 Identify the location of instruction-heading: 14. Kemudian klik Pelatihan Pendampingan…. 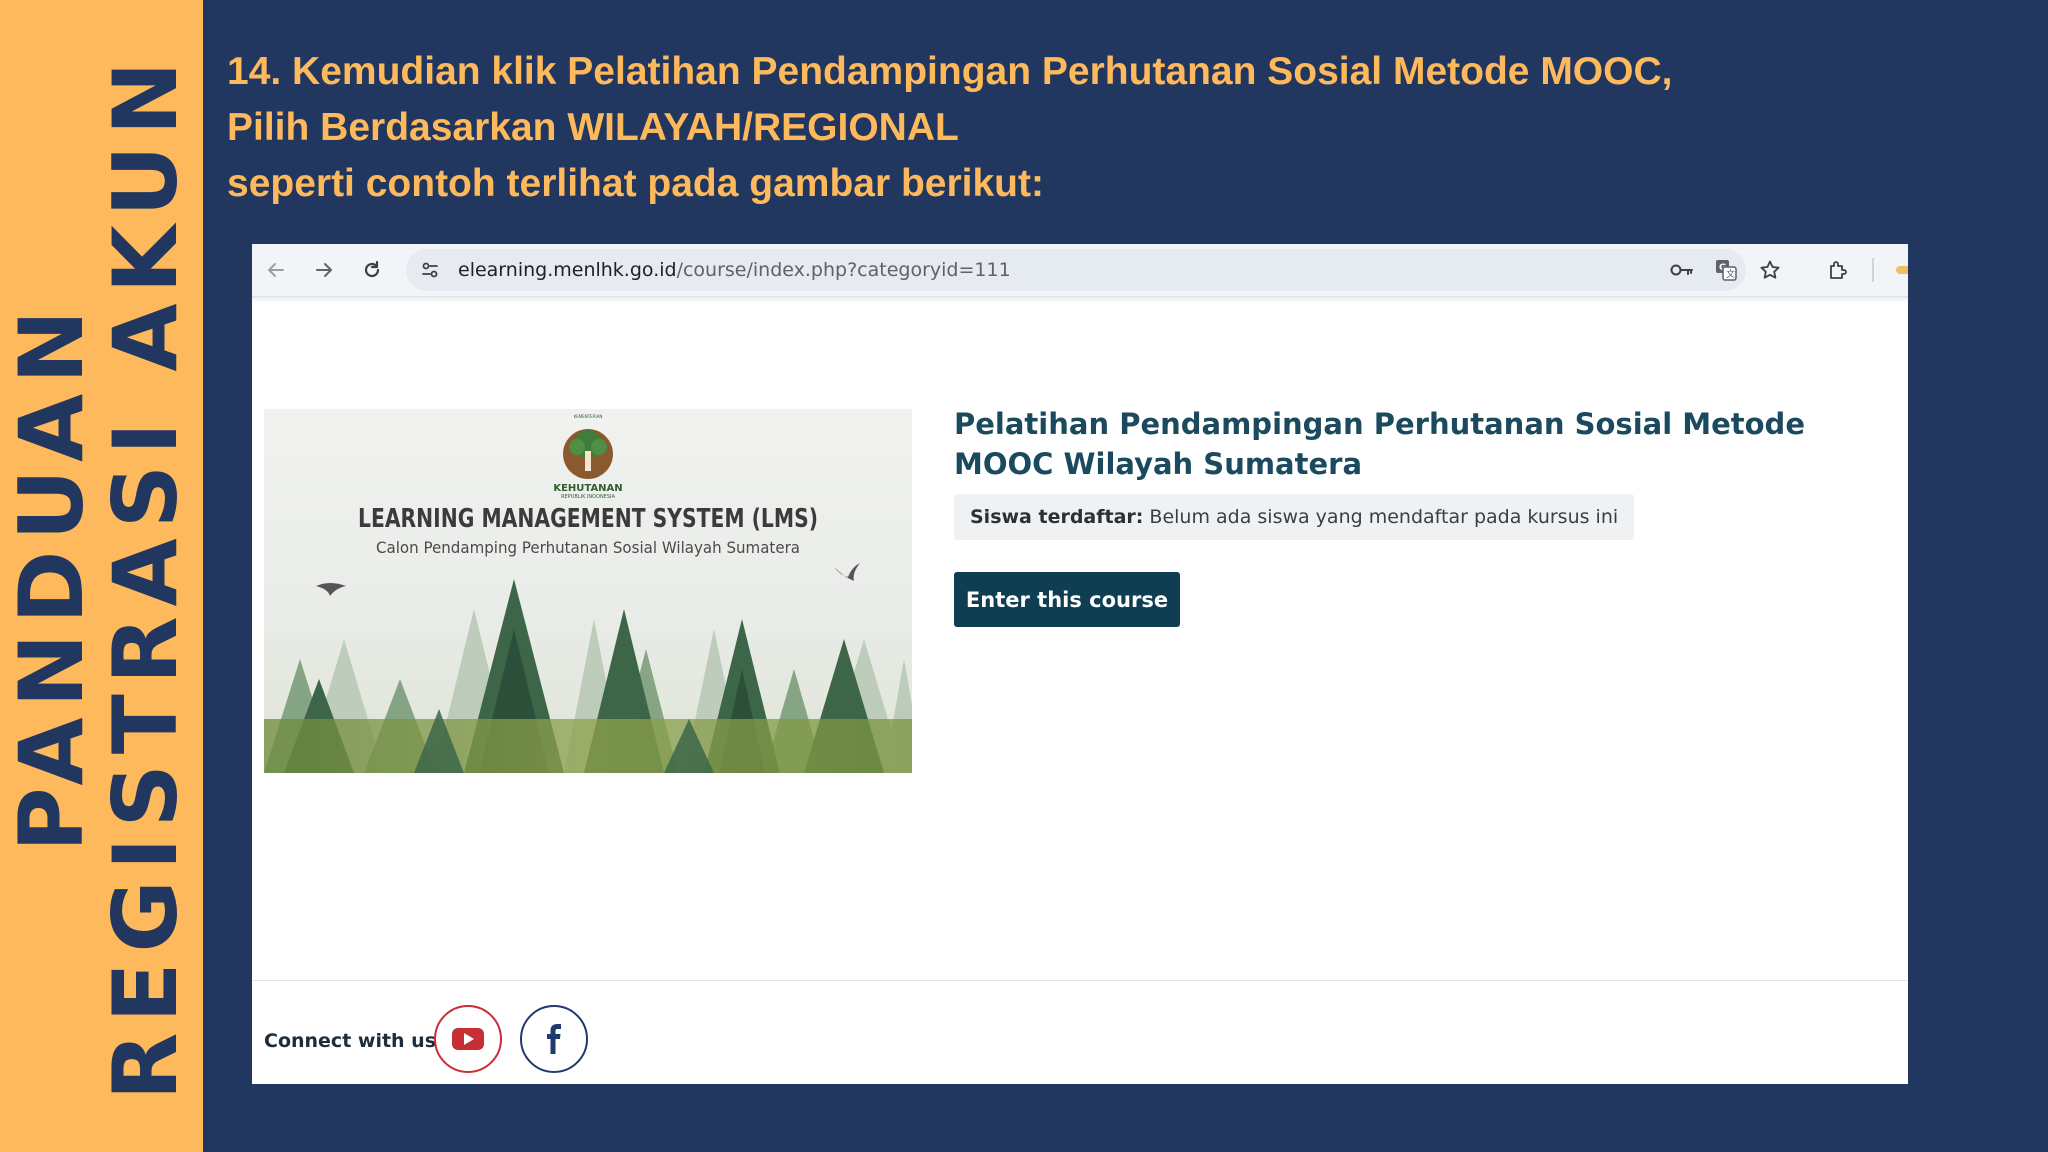
(1117, 128).